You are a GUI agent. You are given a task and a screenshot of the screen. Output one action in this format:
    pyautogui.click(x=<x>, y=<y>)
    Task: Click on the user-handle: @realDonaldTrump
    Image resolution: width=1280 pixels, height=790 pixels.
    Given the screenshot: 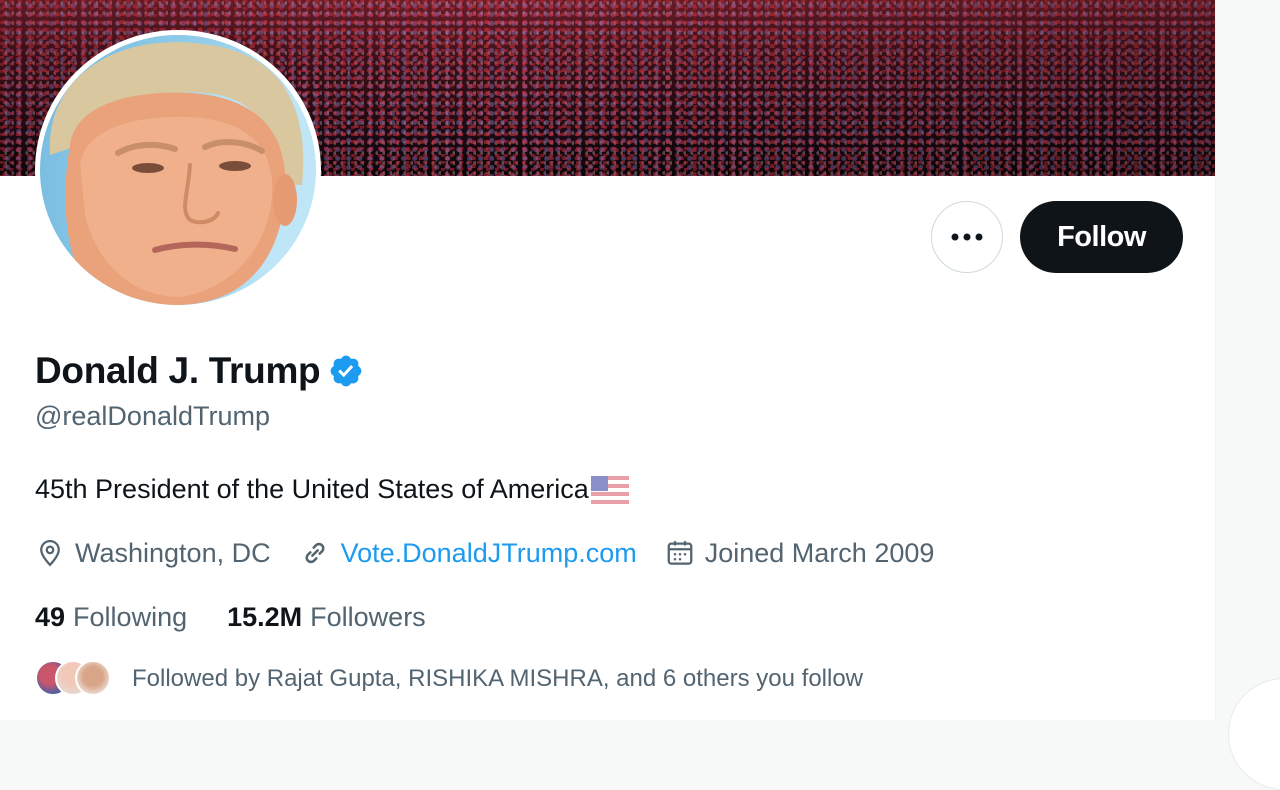 What is the action you would take?
    pyautogui.click(x=152, y=416)
    